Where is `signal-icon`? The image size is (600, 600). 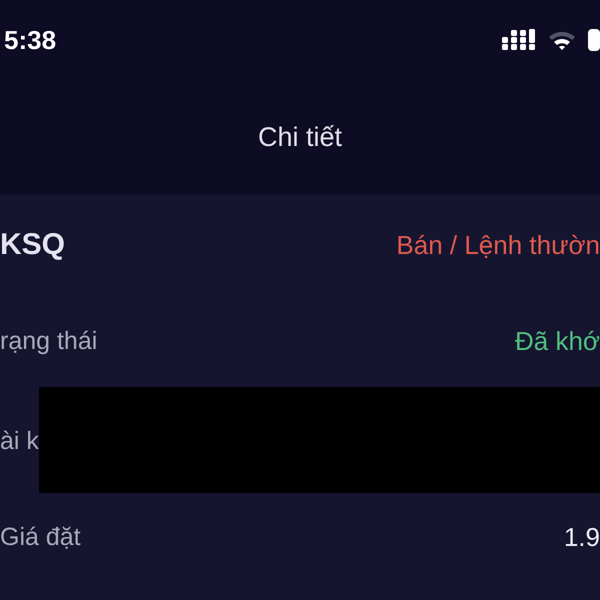
signal-icon is located at coordinates (519, 40).